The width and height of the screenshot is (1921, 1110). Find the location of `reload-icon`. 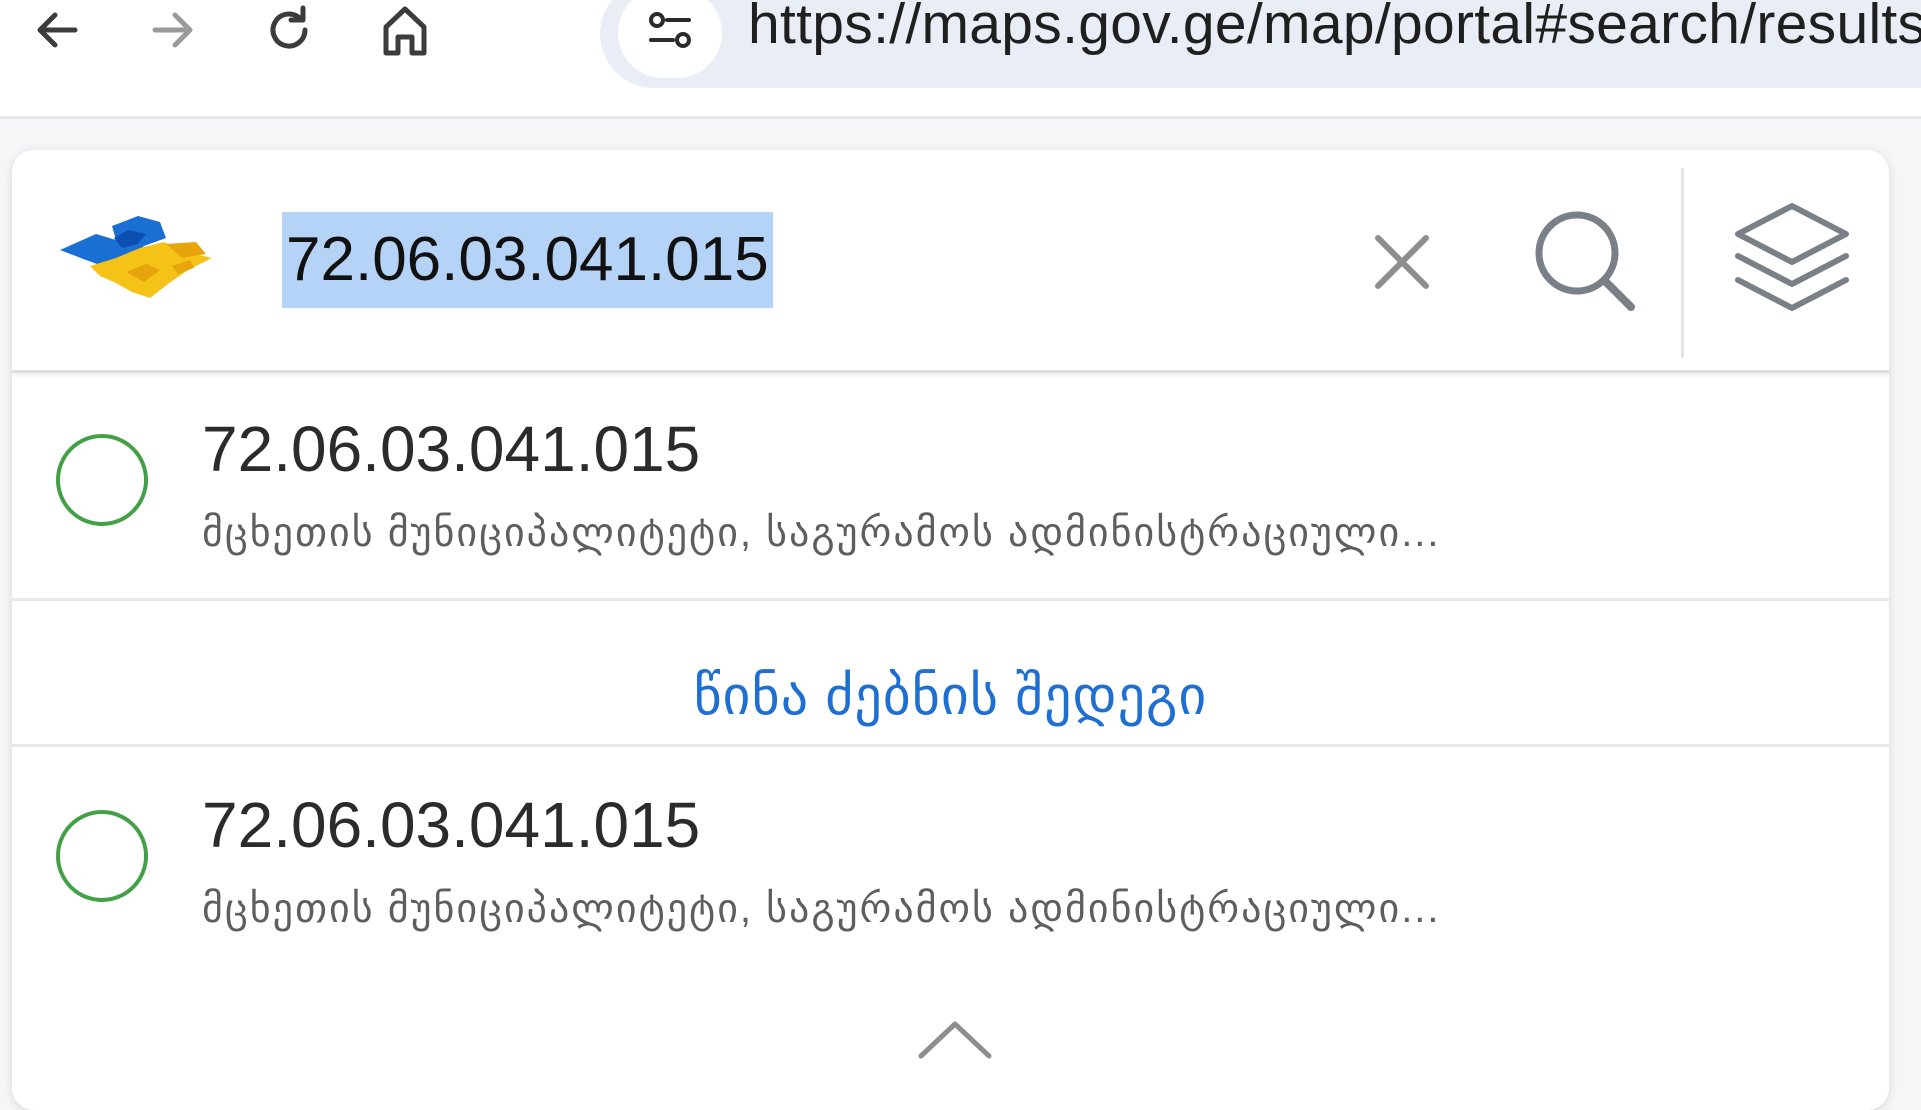

reload-icon is located at coordinates (289, 30).